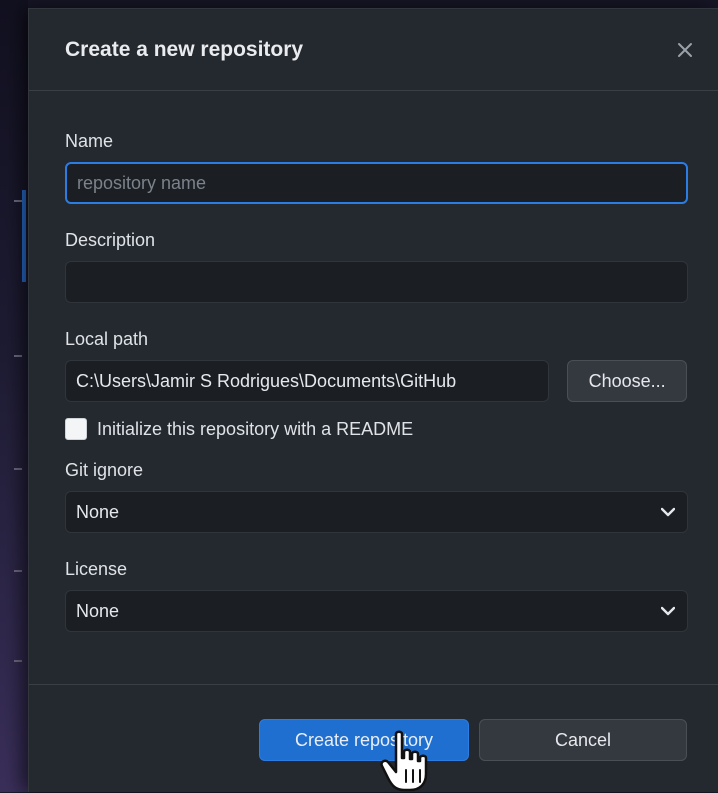 The image size is (718, 793). What do you see at coordinates (98, 610) in the screenshot?
I see `license-selected-value: None` at bounding box center [98, 610].